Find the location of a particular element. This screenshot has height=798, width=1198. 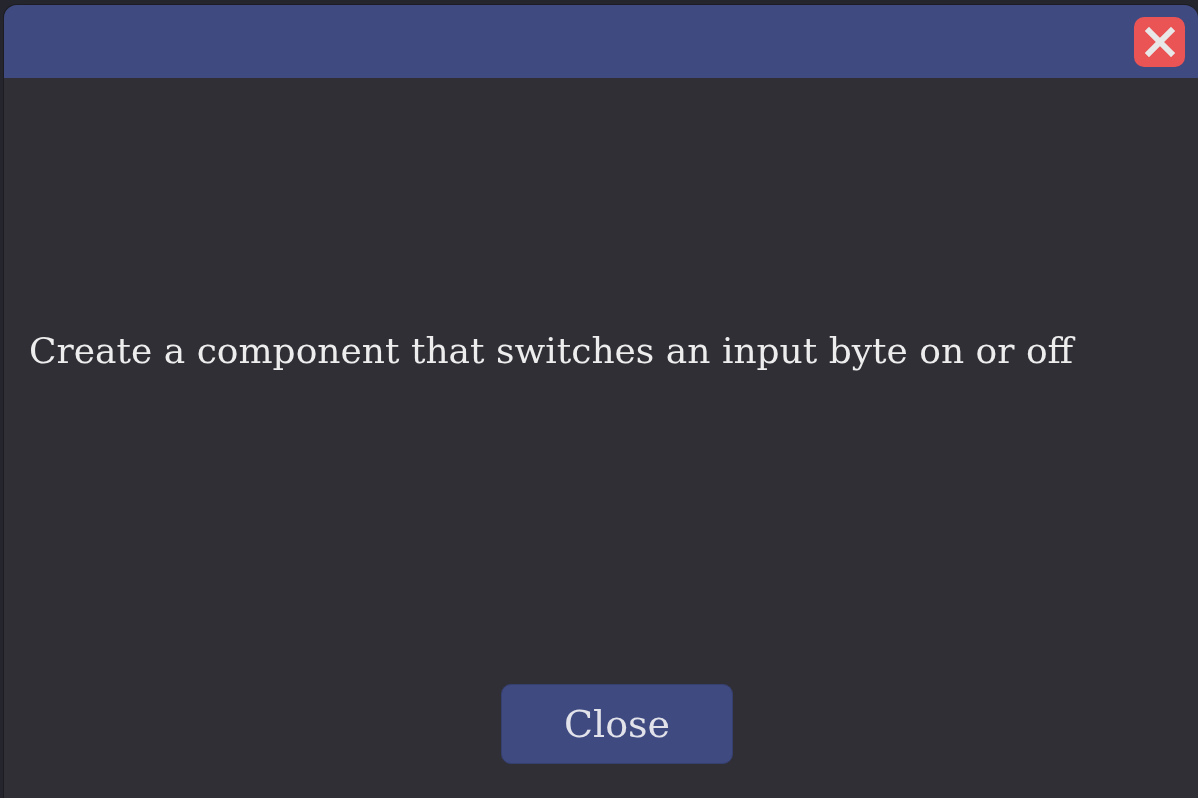

close-icon is located at coordinates (1159, 42).